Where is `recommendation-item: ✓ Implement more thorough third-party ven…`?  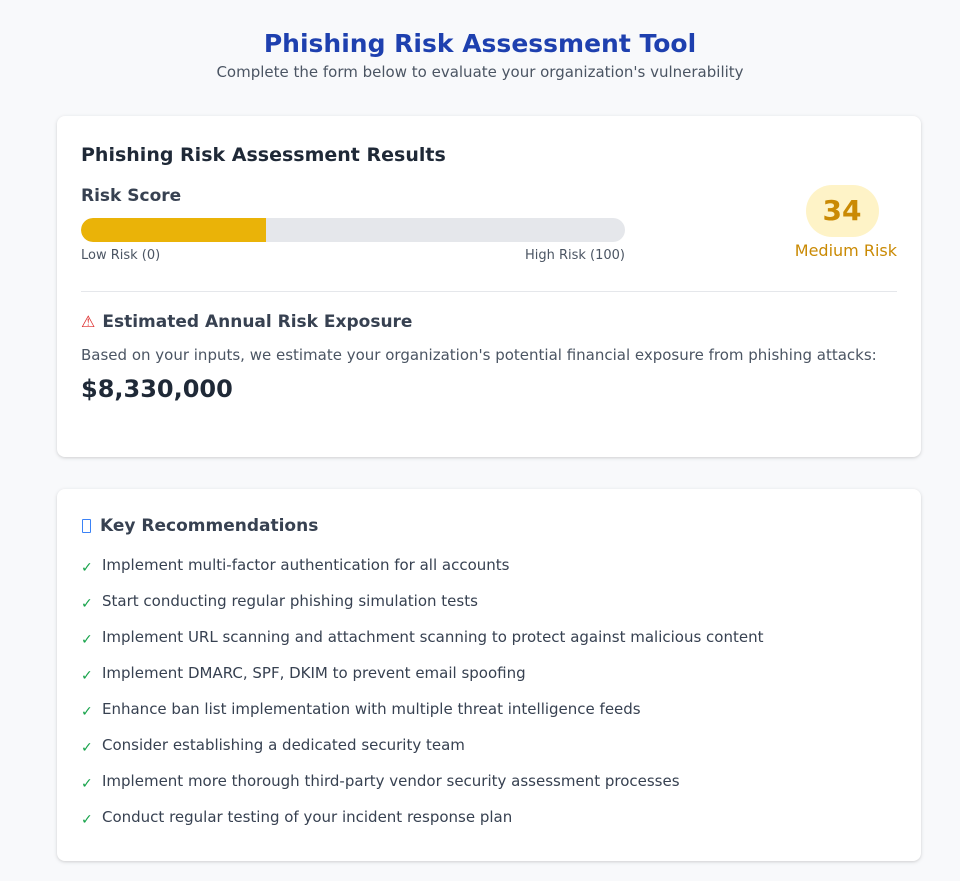
recommendation-item: ✓ Implement more thorough third-party ven… is located at coordinates (489, 788).